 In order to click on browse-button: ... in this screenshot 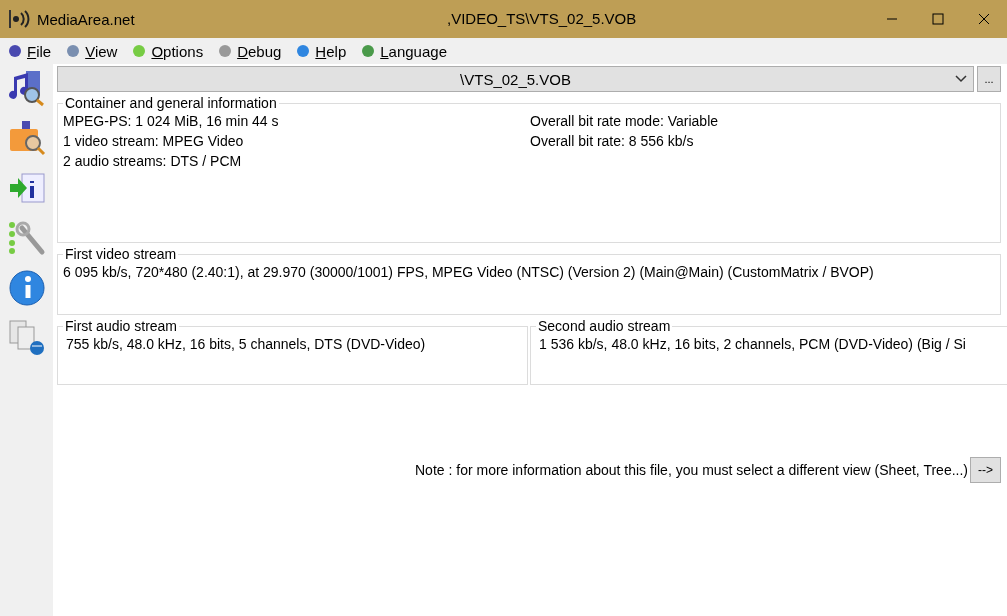, I will do `click(989, 79)`.